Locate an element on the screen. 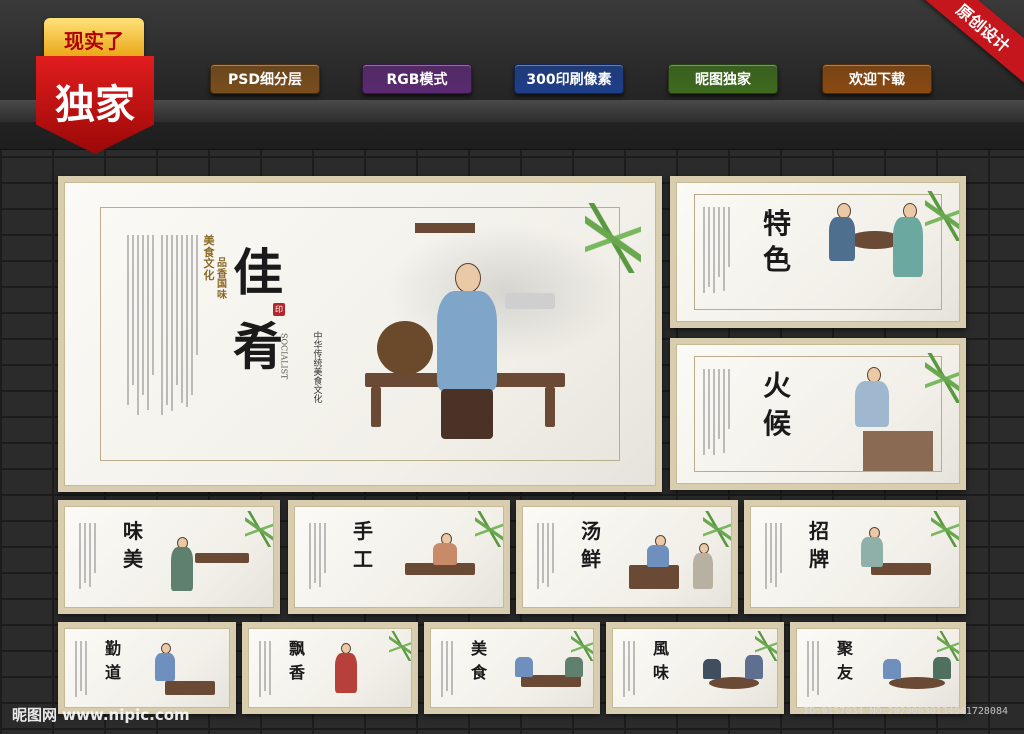 Image resolution: width=1024 pixels, height=734 pixels. site-watermark: 昵图网 www.nipic.com is located at coordinates (101, 715).